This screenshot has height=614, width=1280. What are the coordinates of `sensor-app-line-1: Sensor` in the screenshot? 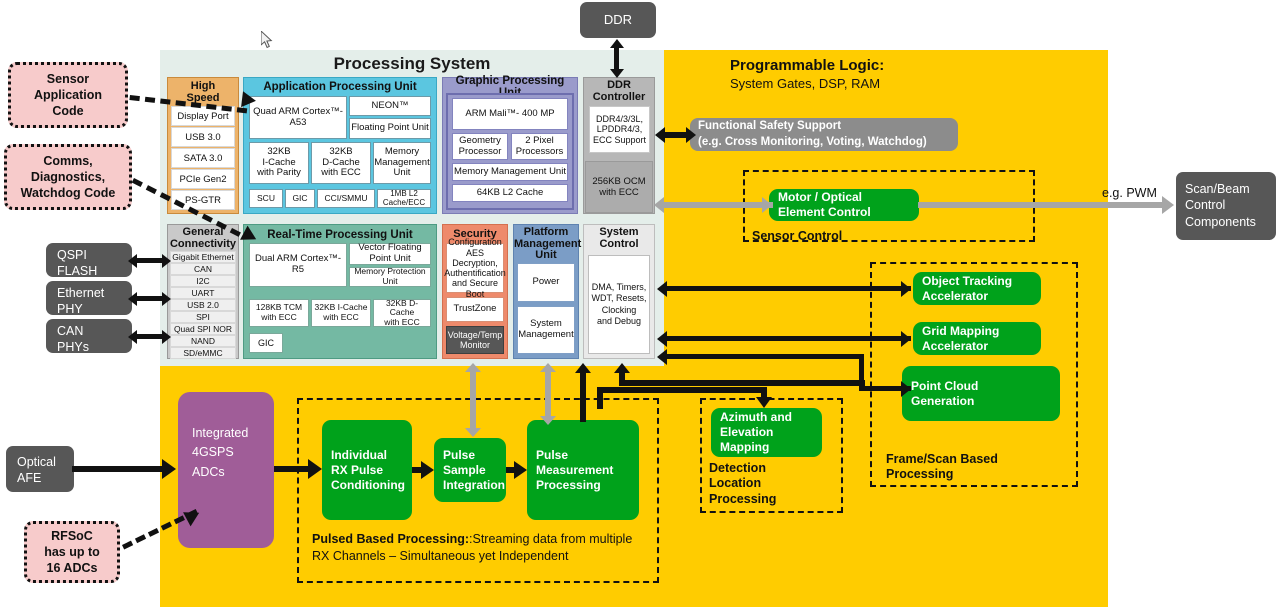 It's located at (68, 78).